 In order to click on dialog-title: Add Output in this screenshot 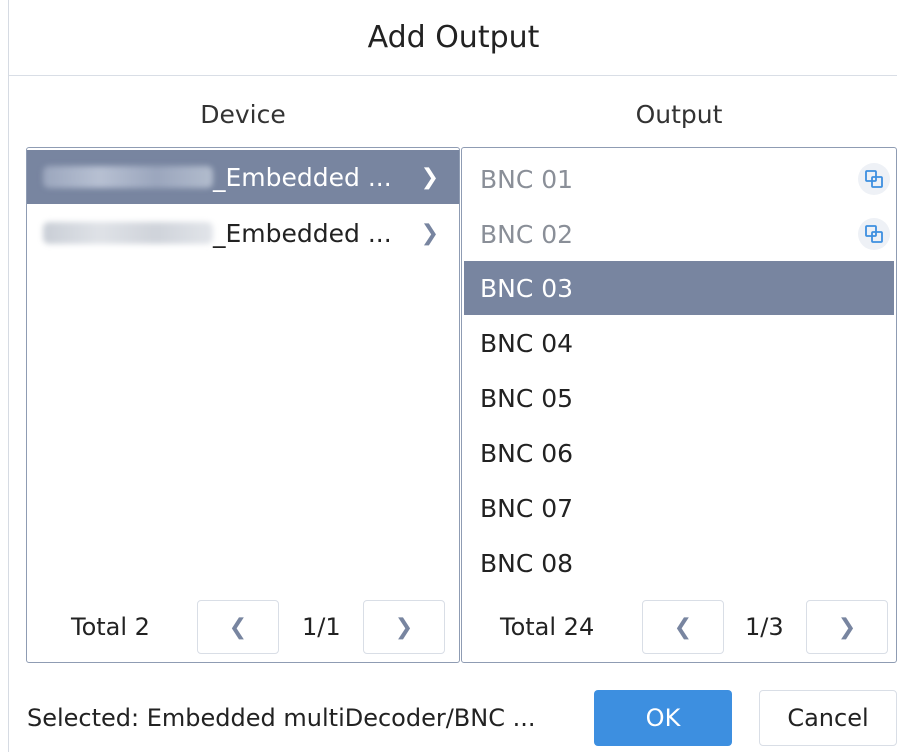, I will do `click(453, 37)`.